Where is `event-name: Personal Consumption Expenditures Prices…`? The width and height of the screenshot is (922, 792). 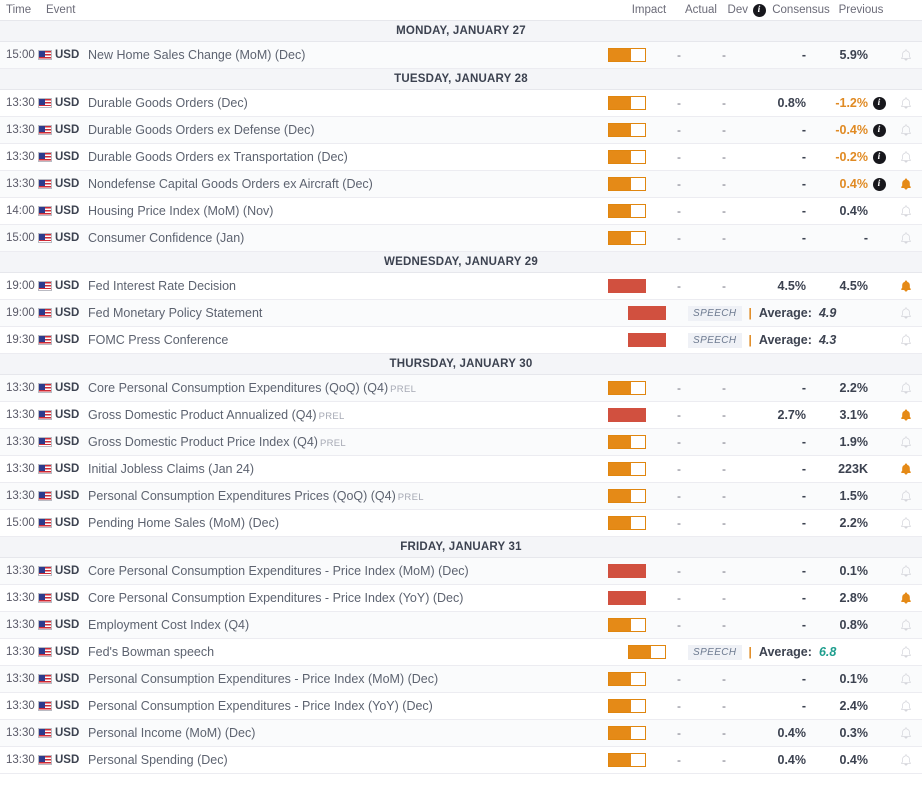 event-name: Personal Consumption Expenditures Prices… is located at coordinates (339, 496).